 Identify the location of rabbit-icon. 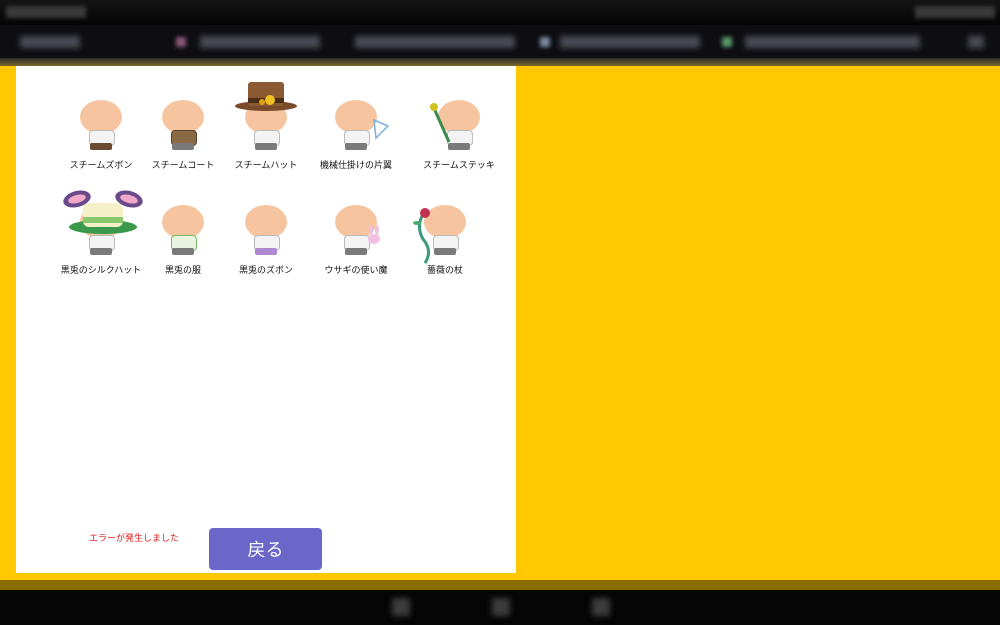
(374, 234).